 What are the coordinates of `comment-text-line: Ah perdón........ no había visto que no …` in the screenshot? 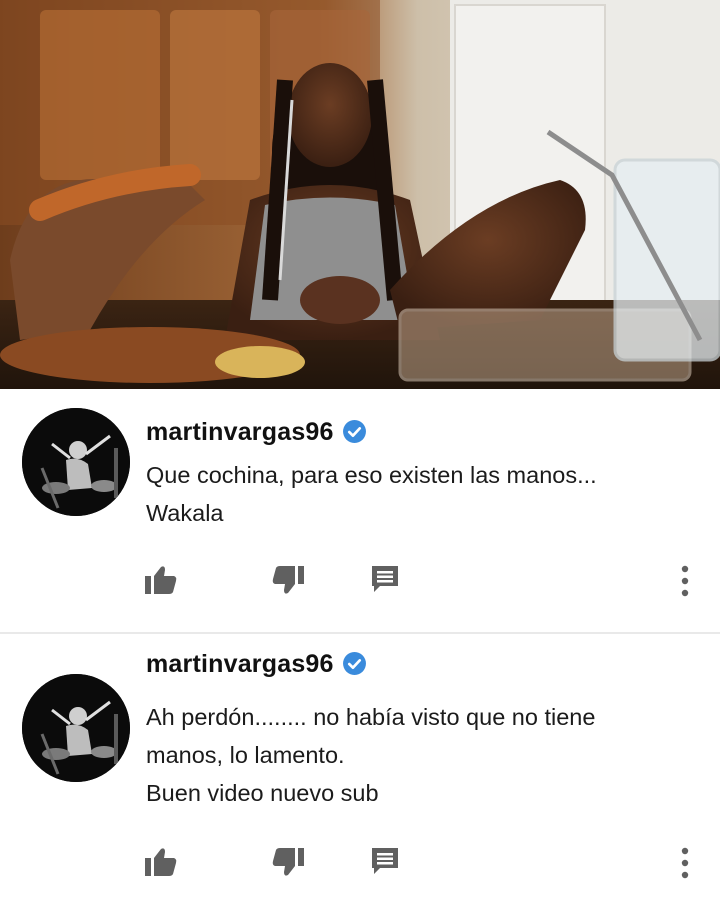 It's located at (371, 717).